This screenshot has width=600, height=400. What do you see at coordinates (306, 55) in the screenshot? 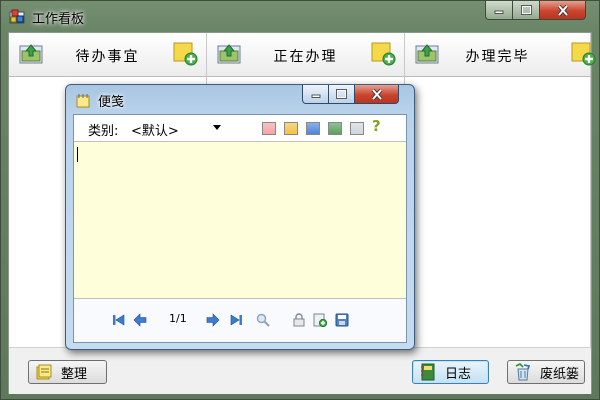
I see `column-header-in-progress: 正在办理` at bounding box center [306, 55].